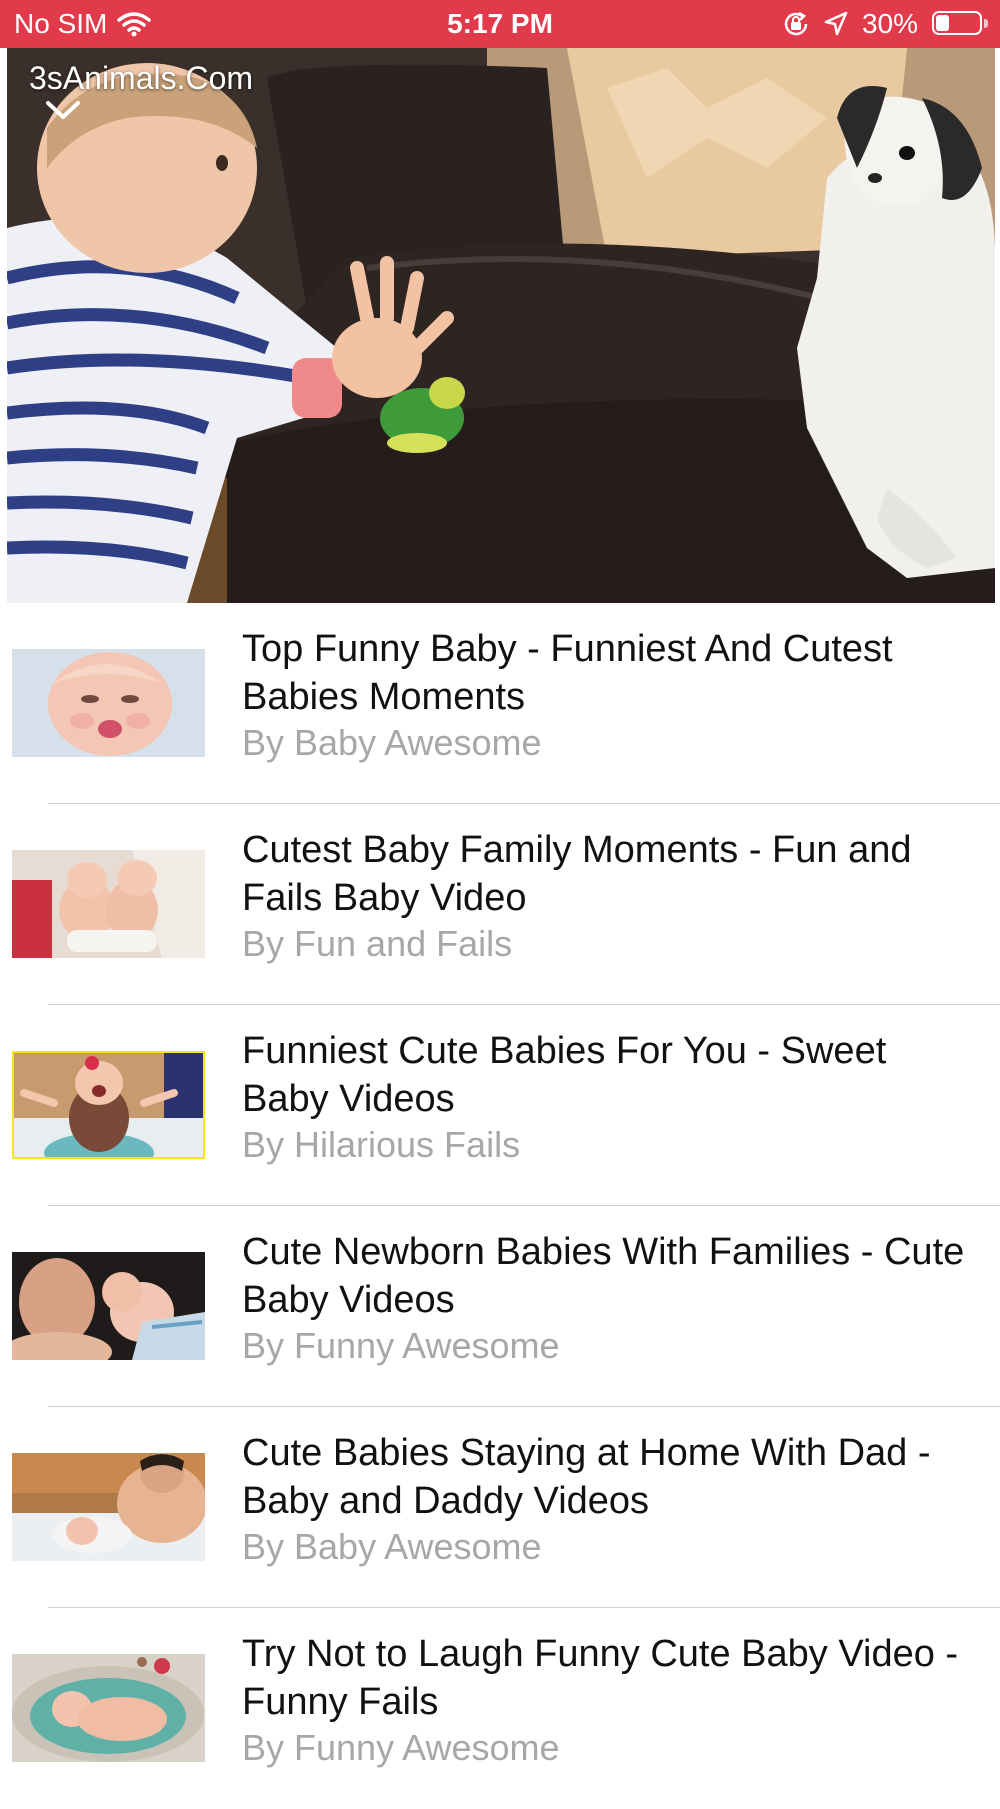 Image resolution: width=1000 pixels, height=1809 pixels. Describe the element at coordinates (942, 23) in the screenshot. I see `battery-fill` at that location.